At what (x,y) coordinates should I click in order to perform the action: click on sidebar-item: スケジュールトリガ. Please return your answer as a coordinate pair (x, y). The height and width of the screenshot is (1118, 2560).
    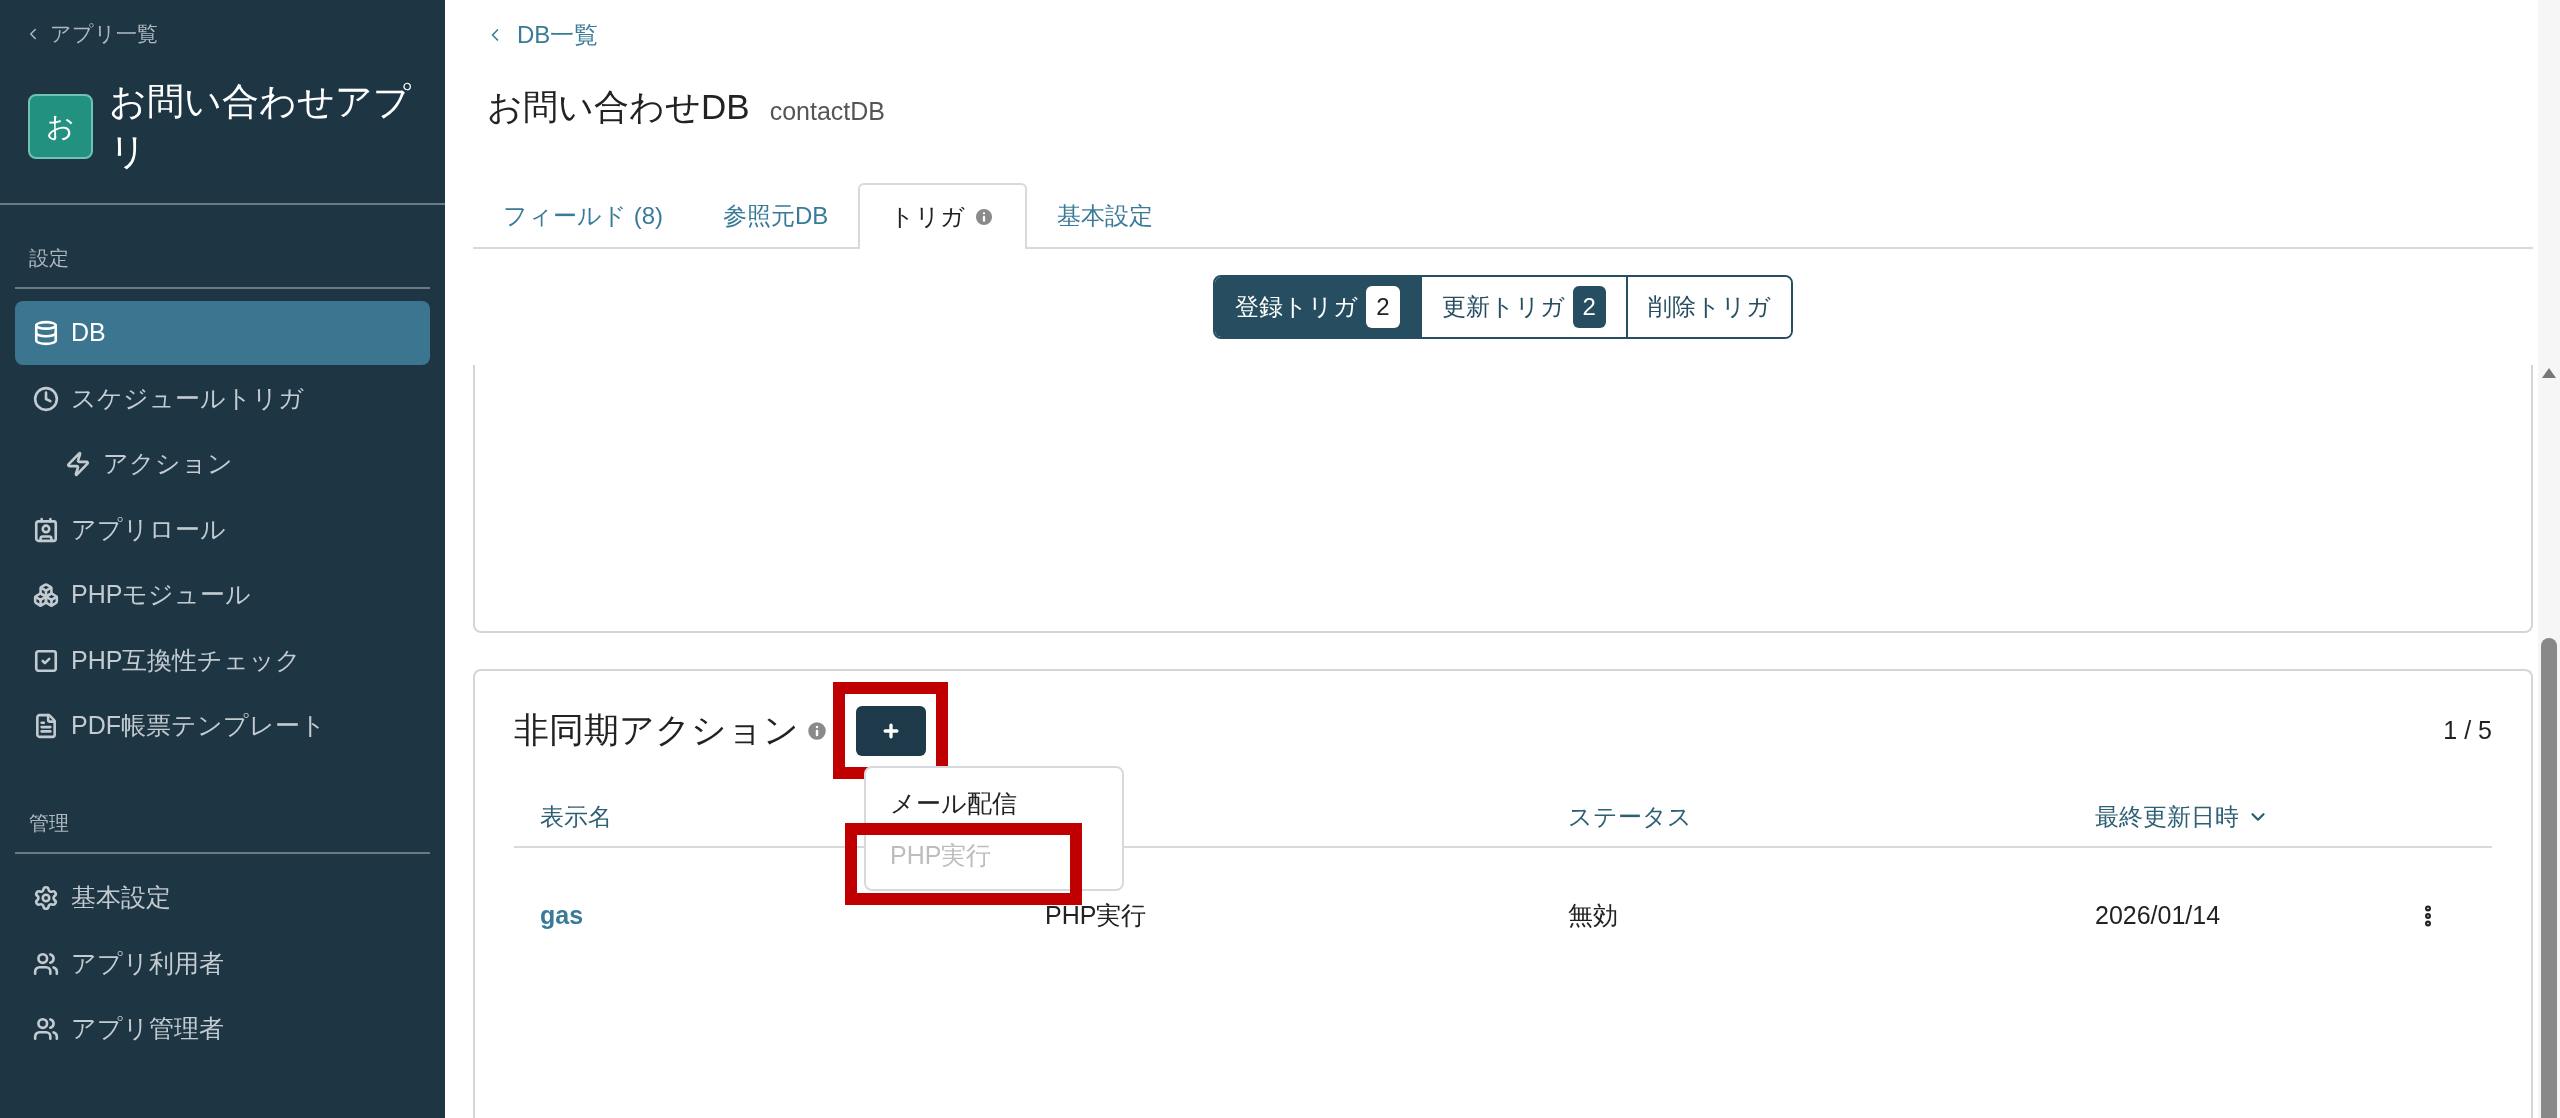
    Looking at the image, I should click on (222, 398).